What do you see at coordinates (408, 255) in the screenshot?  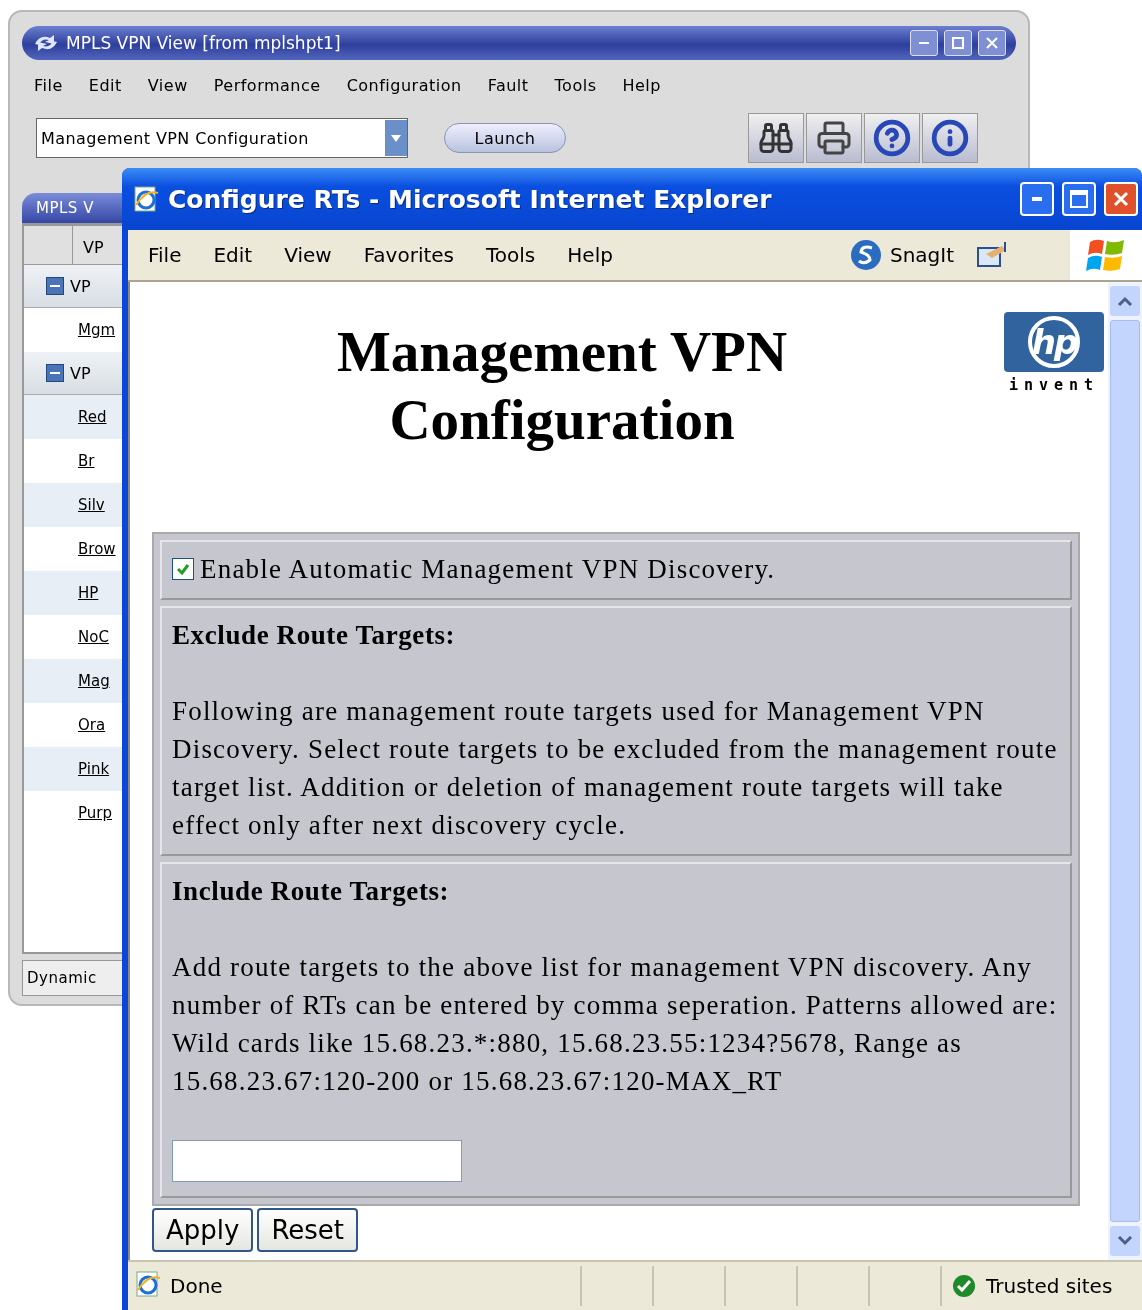 I see `menu-item: Favorites` at bounding box center [408, 255].